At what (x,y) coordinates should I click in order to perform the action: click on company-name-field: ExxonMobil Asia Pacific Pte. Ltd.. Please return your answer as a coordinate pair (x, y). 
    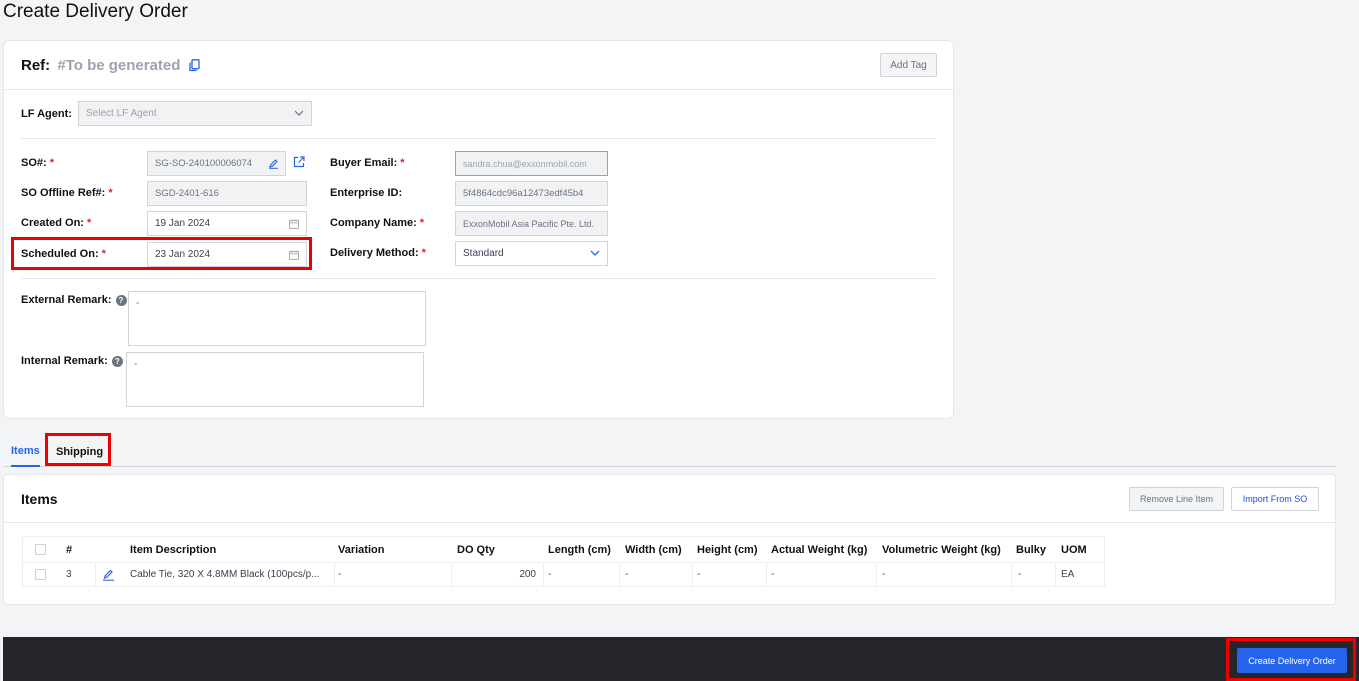
    Looking at the image, I should click on (531, 223).